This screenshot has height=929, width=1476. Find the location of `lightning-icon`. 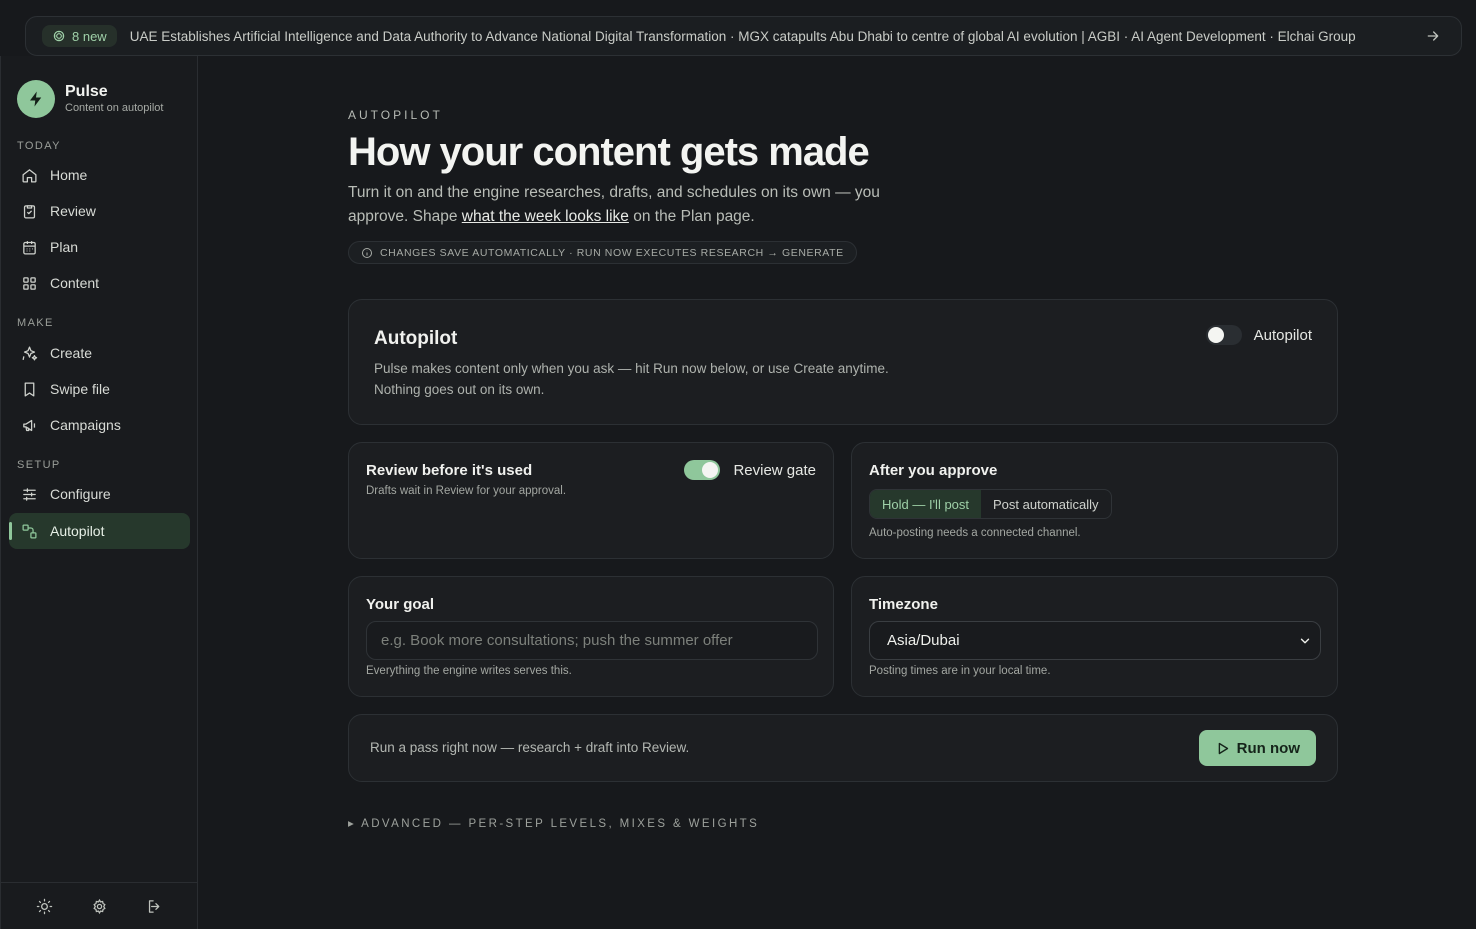

lightning-icon is located at coordinates (36, 99).